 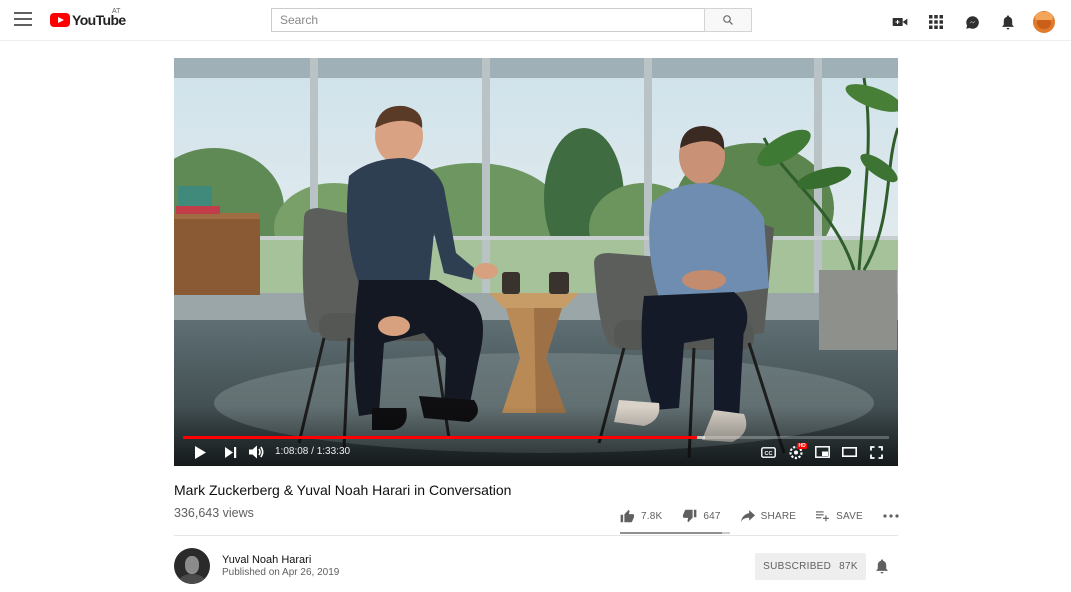 I want to click on save-button: SAVE, so click(x=839, y=516).